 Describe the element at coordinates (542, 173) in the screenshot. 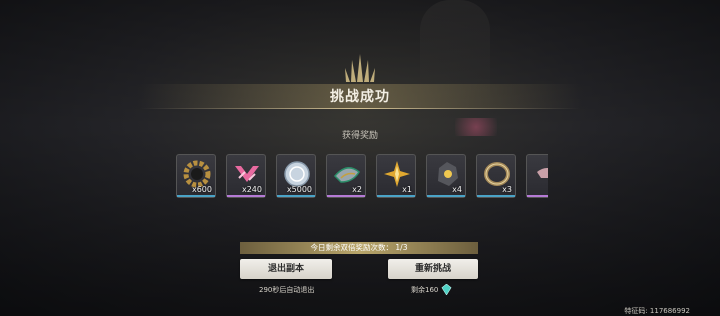

I see `cut-off-item-icon` at that location.